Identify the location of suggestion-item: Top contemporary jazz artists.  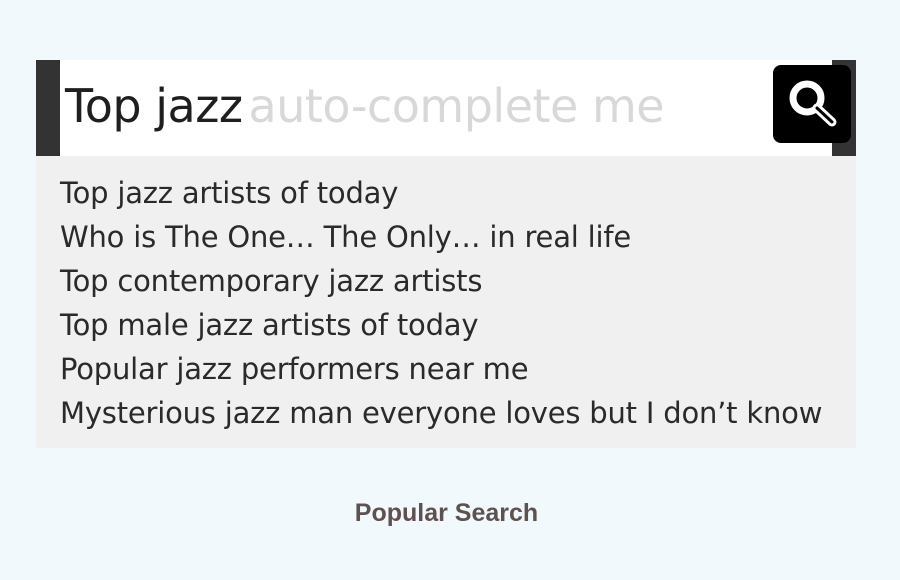
(271, 281).